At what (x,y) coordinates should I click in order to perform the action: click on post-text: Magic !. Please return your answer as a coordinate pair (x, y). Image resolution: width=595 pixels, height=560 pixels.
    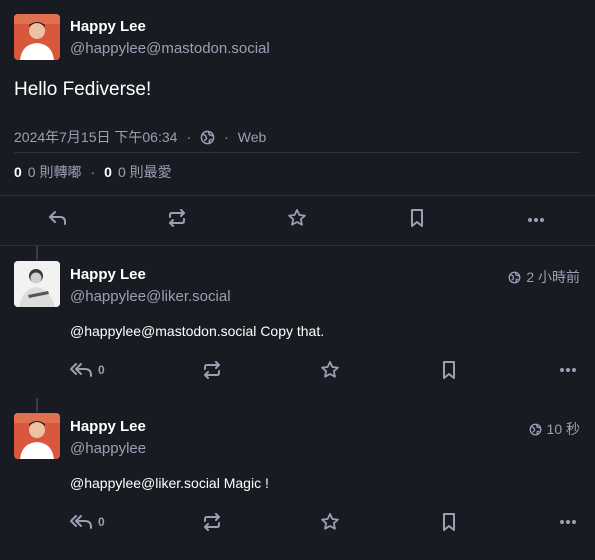
    Looking at the image, I should click on (246, 483).